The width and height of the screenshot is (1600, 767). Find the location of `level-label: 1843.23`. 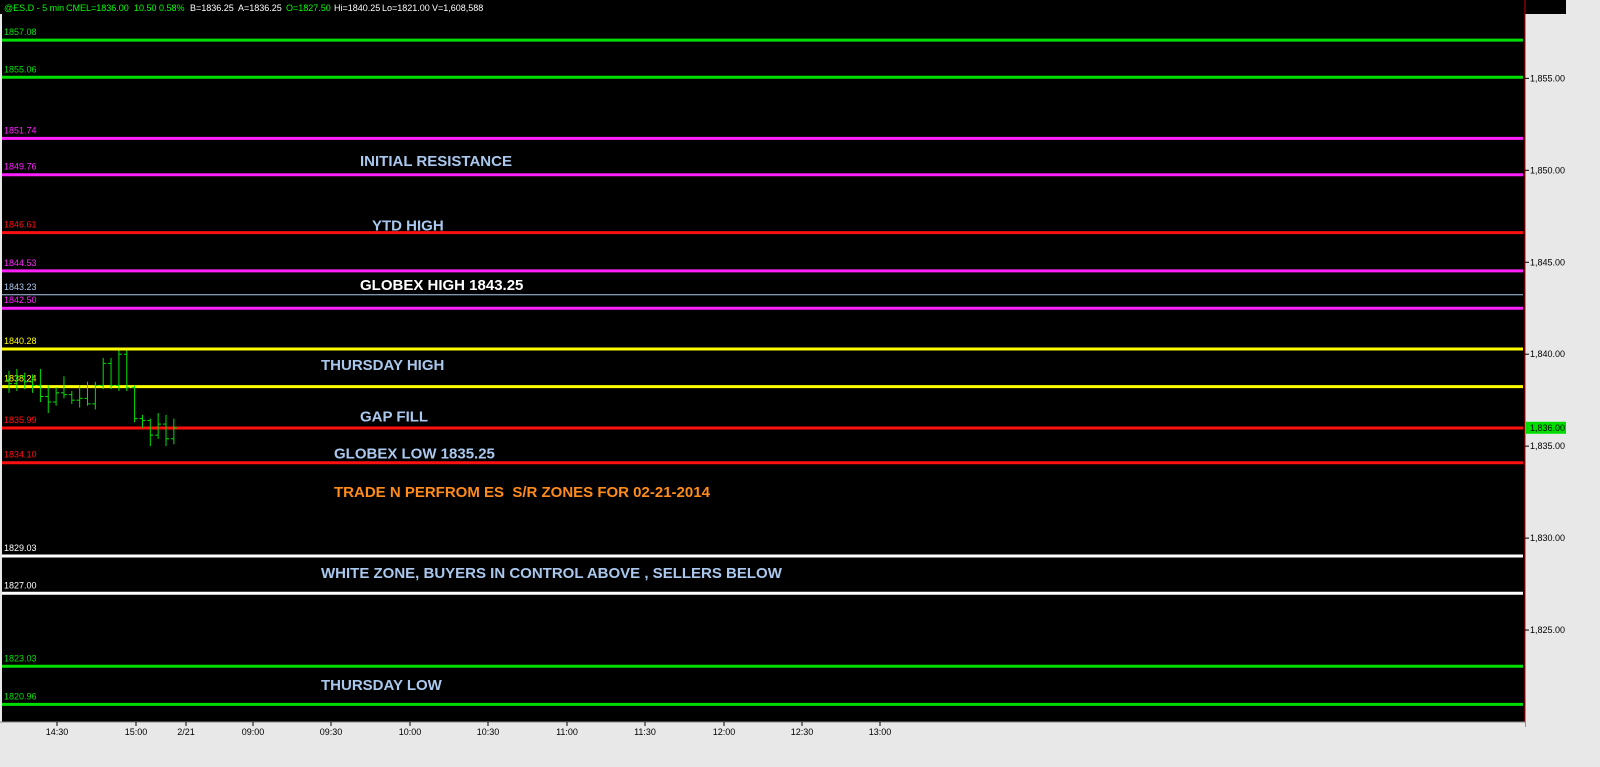

level-label: 1843.23 is located at coordinates (20, 287).